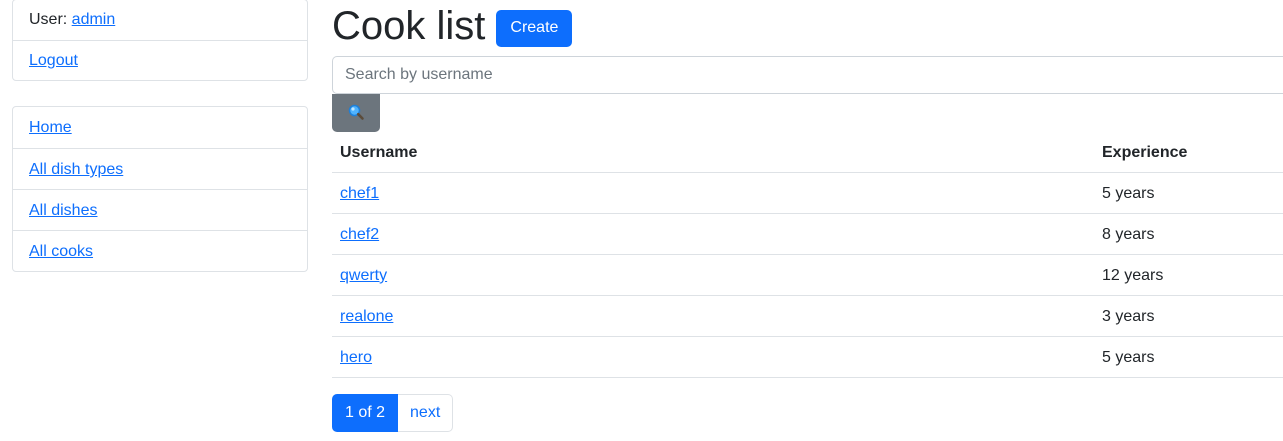 The image size is (1283, 441). I want to click on search-button, so click(356, 113).